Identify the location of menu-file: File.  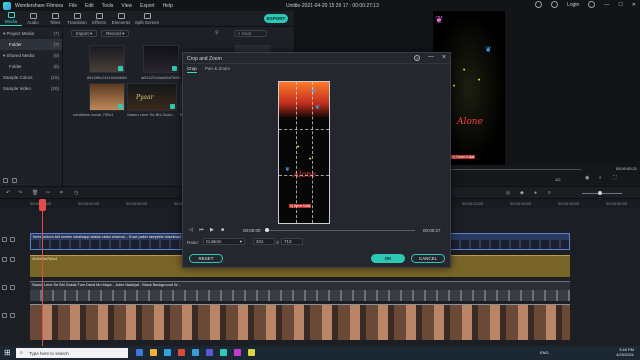
(73, 6).